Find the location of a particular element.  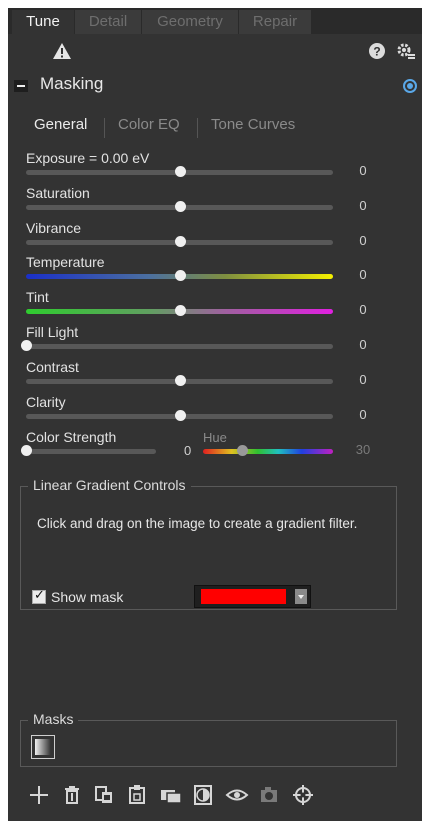

subtab-color-eq: Color EQ is located at coordinates (149, 124).